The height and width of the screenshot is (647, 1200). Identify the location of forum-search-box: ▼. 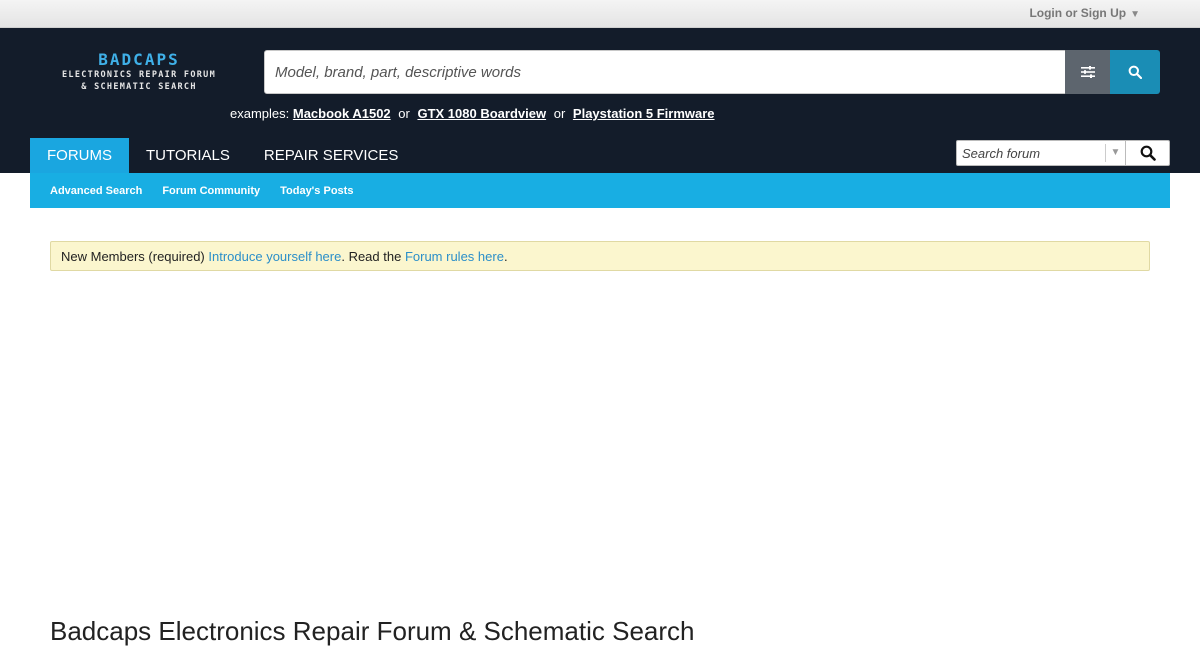
(1063, 153).